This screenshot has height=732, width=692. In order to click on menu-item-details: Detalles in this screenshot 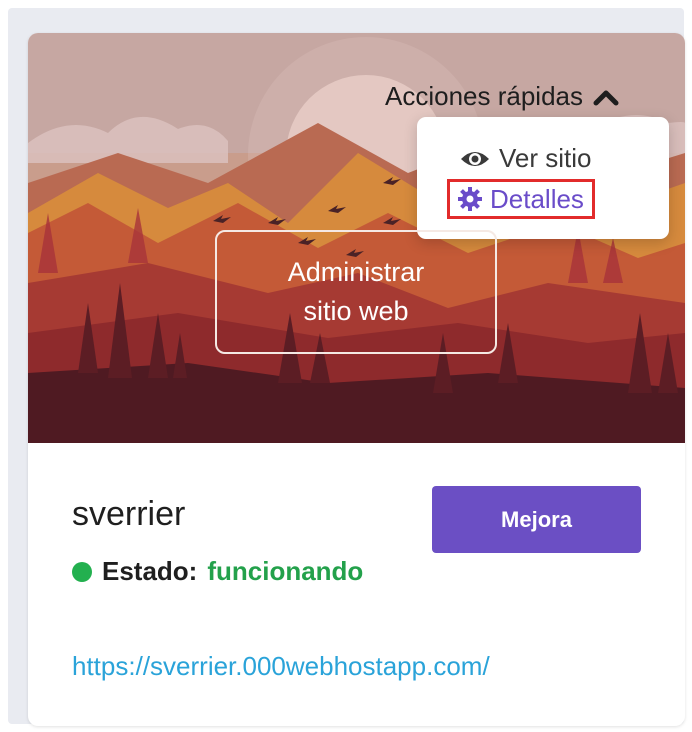, I will do `click(521, 199)`.